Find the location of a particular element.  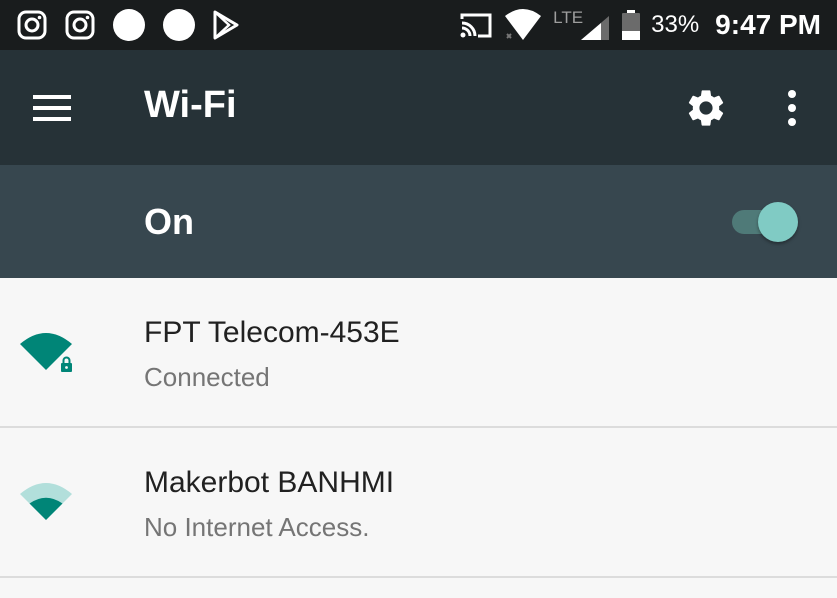

network-name: Makerbot BANHMI is located at coordinates (269, 482).